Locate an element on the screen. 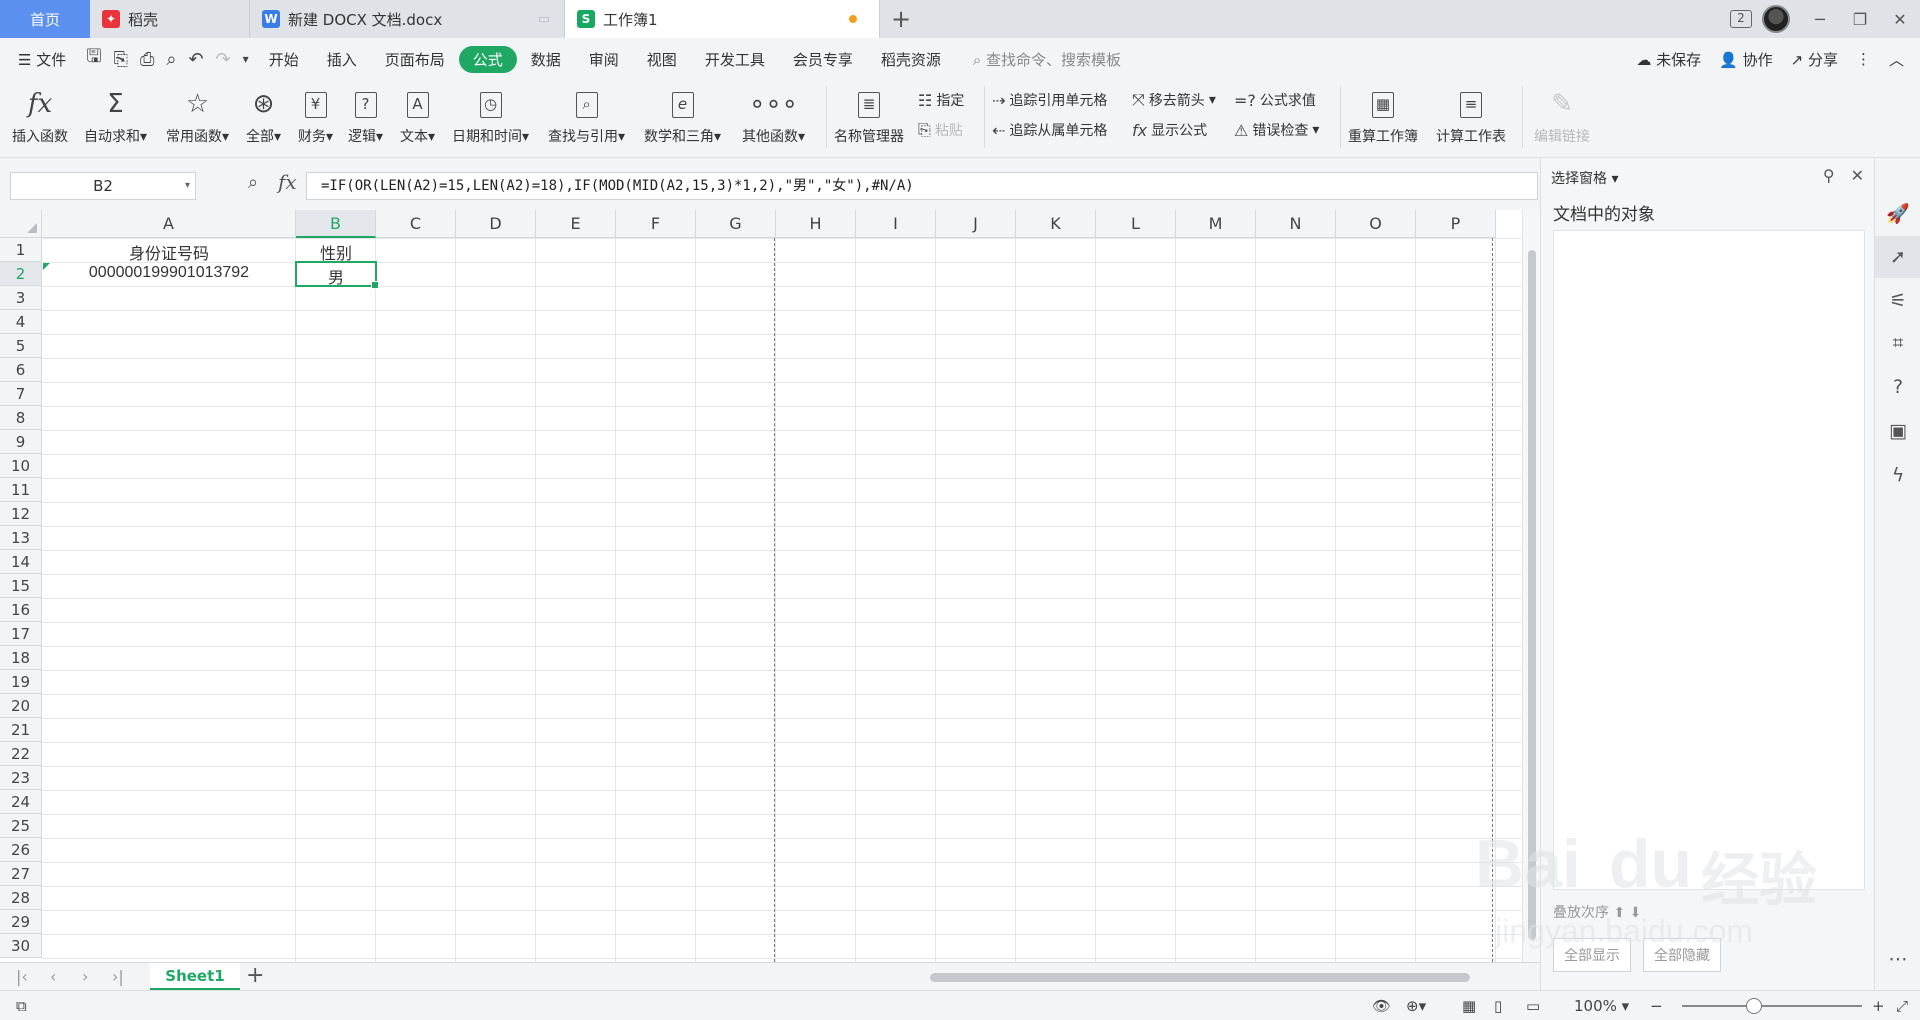 This screenshot has height=1020, width=1920. trace-precedents-button: ⇢ 追踪引用单元格 is located at coordinates (1049, 100).